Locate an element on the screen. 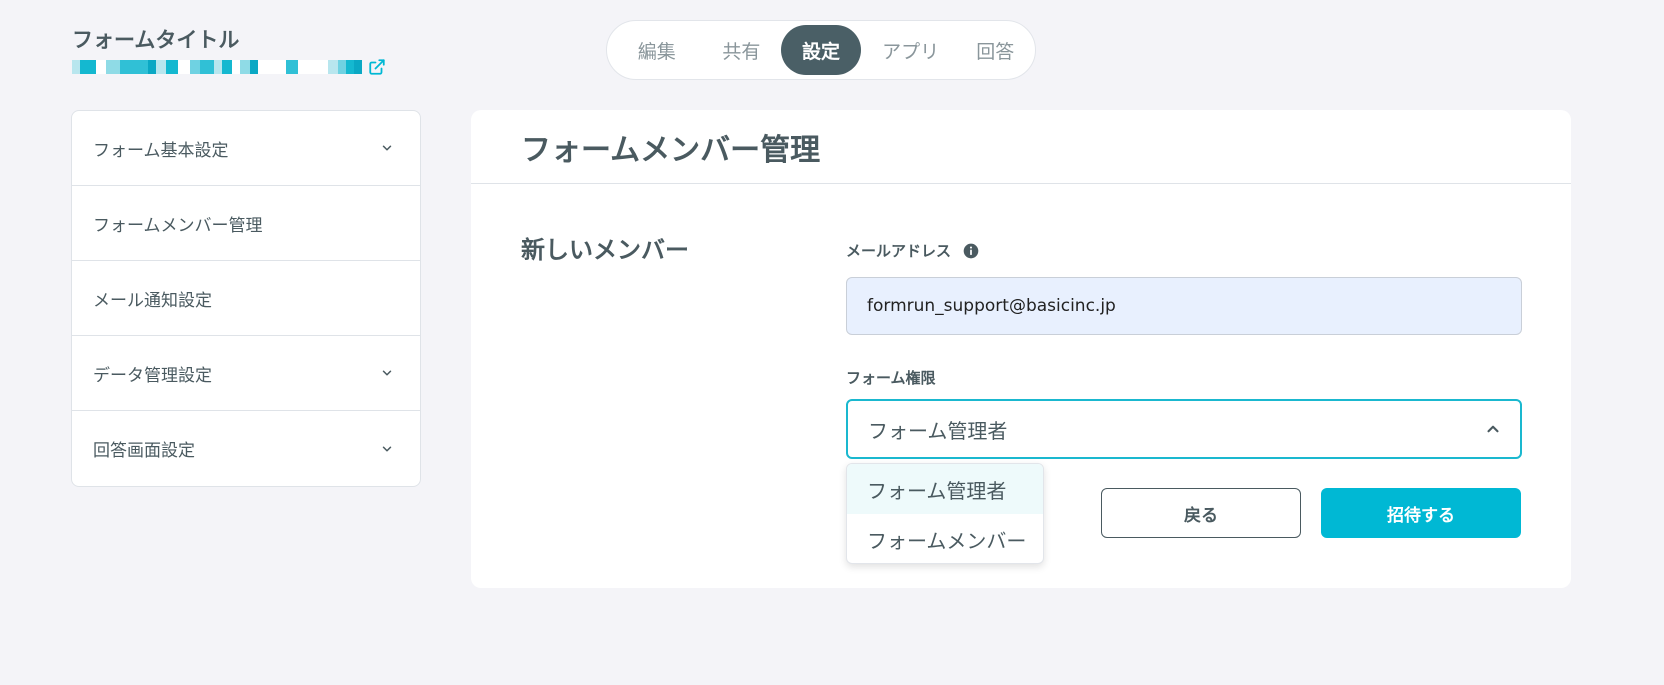  permission-selected-value: フォーム管理者 is located at coordinates (938, 430).